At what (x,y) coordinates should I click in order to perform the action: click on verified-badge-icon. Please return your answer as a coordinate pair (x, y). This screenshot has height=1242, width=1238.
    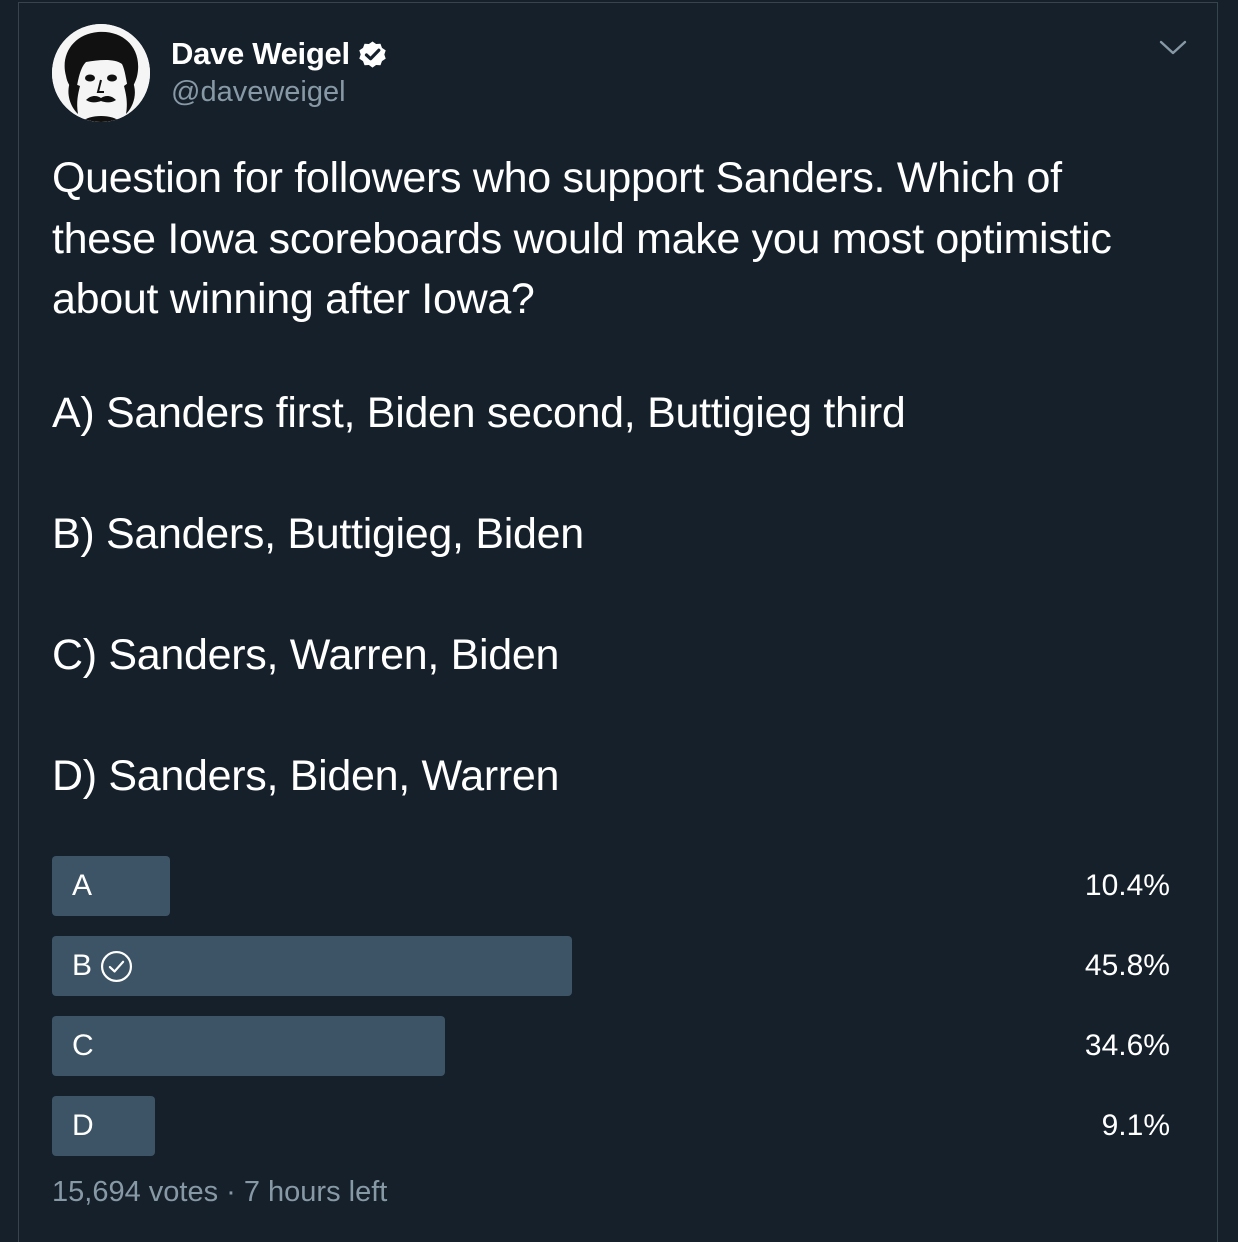
    Looking at the image, I should click on (372, 54).